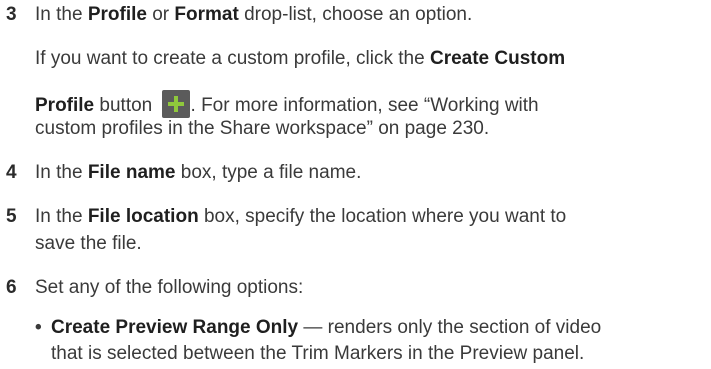 The image size is (711, 369). Describe the element at coordinates (11, 216) in the screenshot. I see `step-number: 5` at that location.